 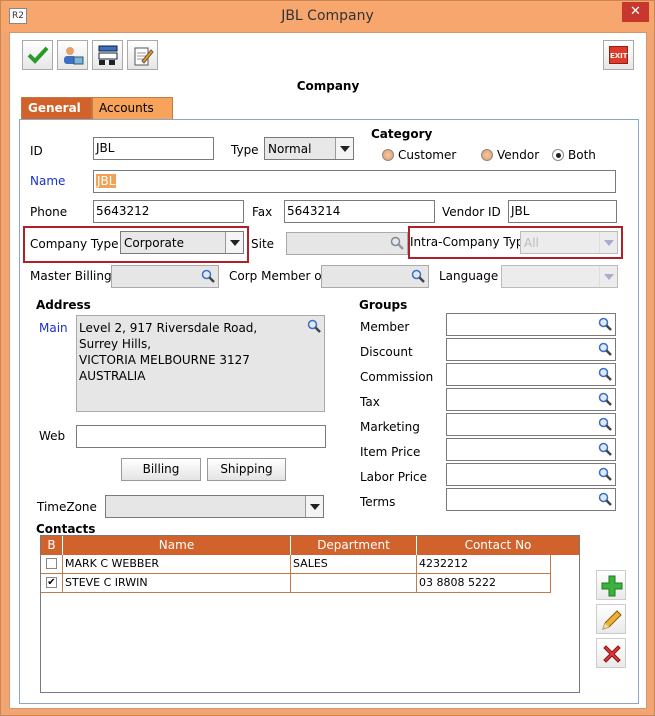 What do you see at coordinates (165, 276) in the screenshot?
I see `master-billing-field` at bounding box center [165, 276].